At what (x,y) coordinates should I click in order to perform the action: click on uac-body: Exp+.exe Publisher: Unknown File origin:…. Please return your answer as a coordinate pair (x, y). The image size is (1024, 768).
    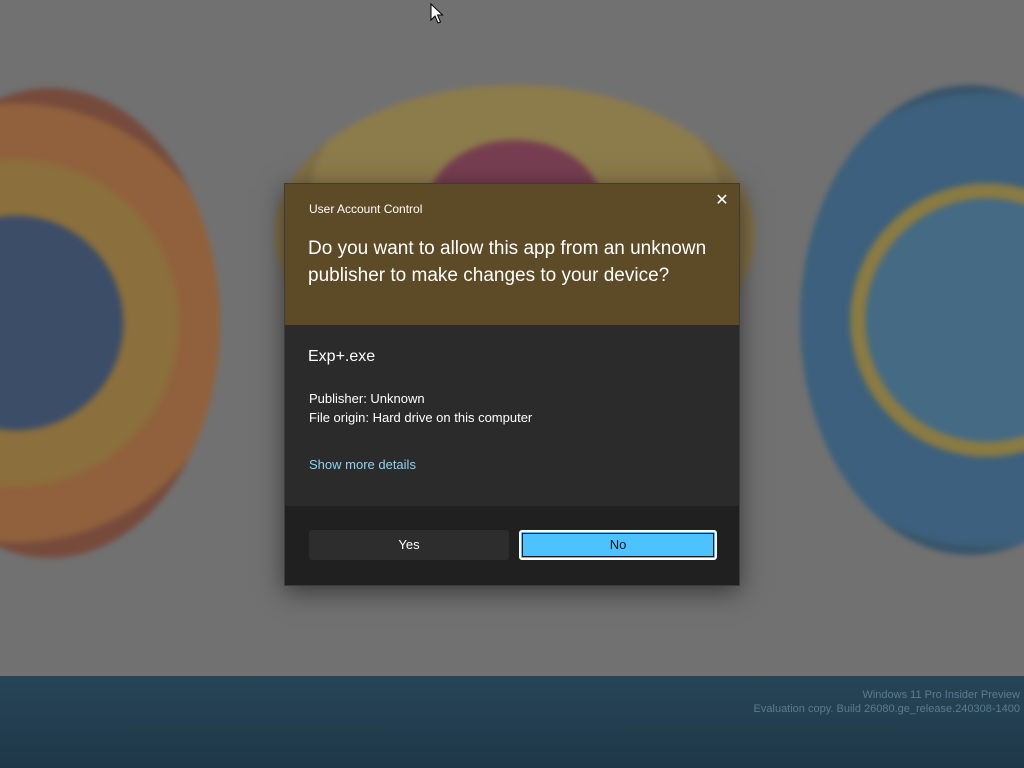
    Looking at the image, I should click on (512, 415).